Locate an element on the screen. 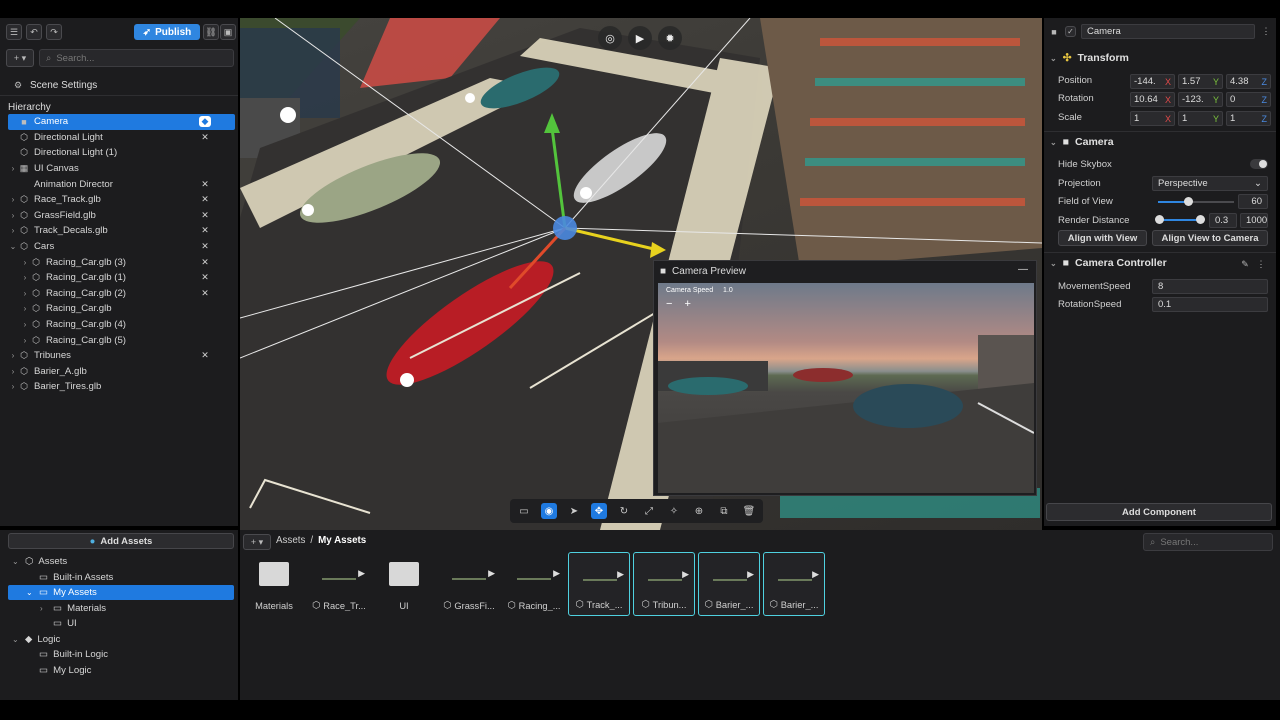 This screenshot has height=720, width=1280. hide-skybox-toggle is located at coordinates (1259, 164).